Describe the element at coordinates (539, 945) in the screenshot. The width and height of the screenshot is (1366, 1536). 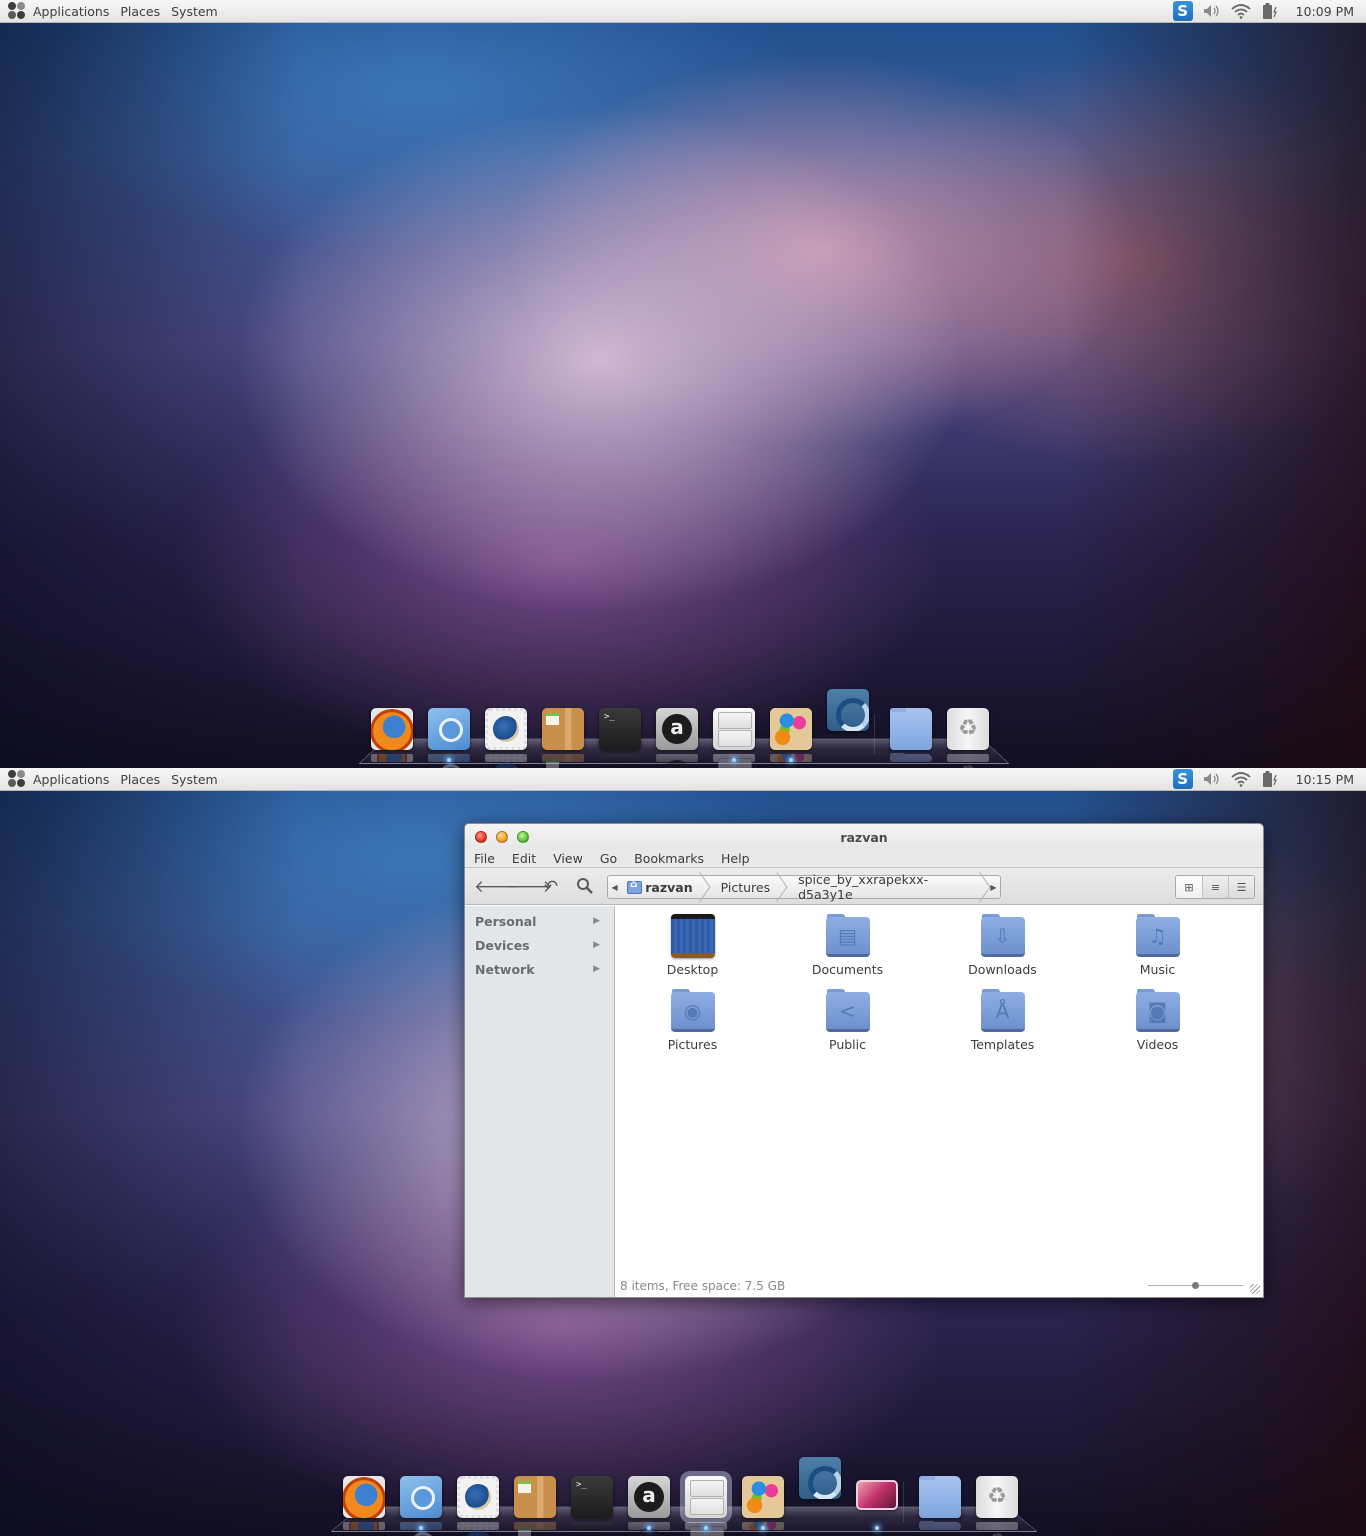
I see `sidebar-item-devices: Devices ▶` at that location.